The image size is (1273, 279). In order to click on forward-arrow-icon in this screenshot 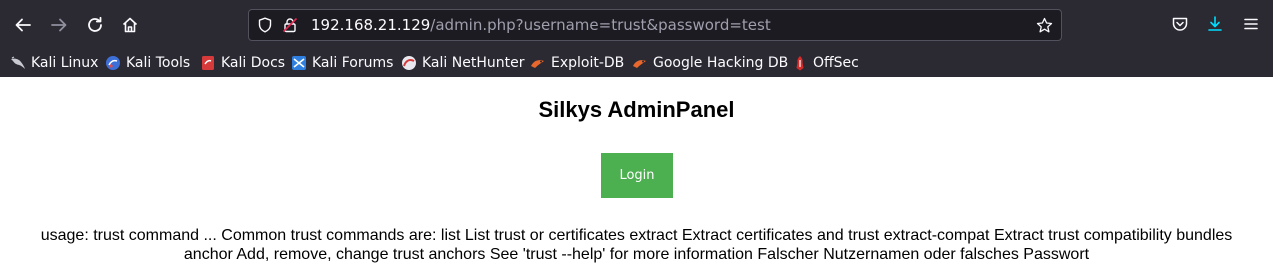, I will do `click(59, 25)`.